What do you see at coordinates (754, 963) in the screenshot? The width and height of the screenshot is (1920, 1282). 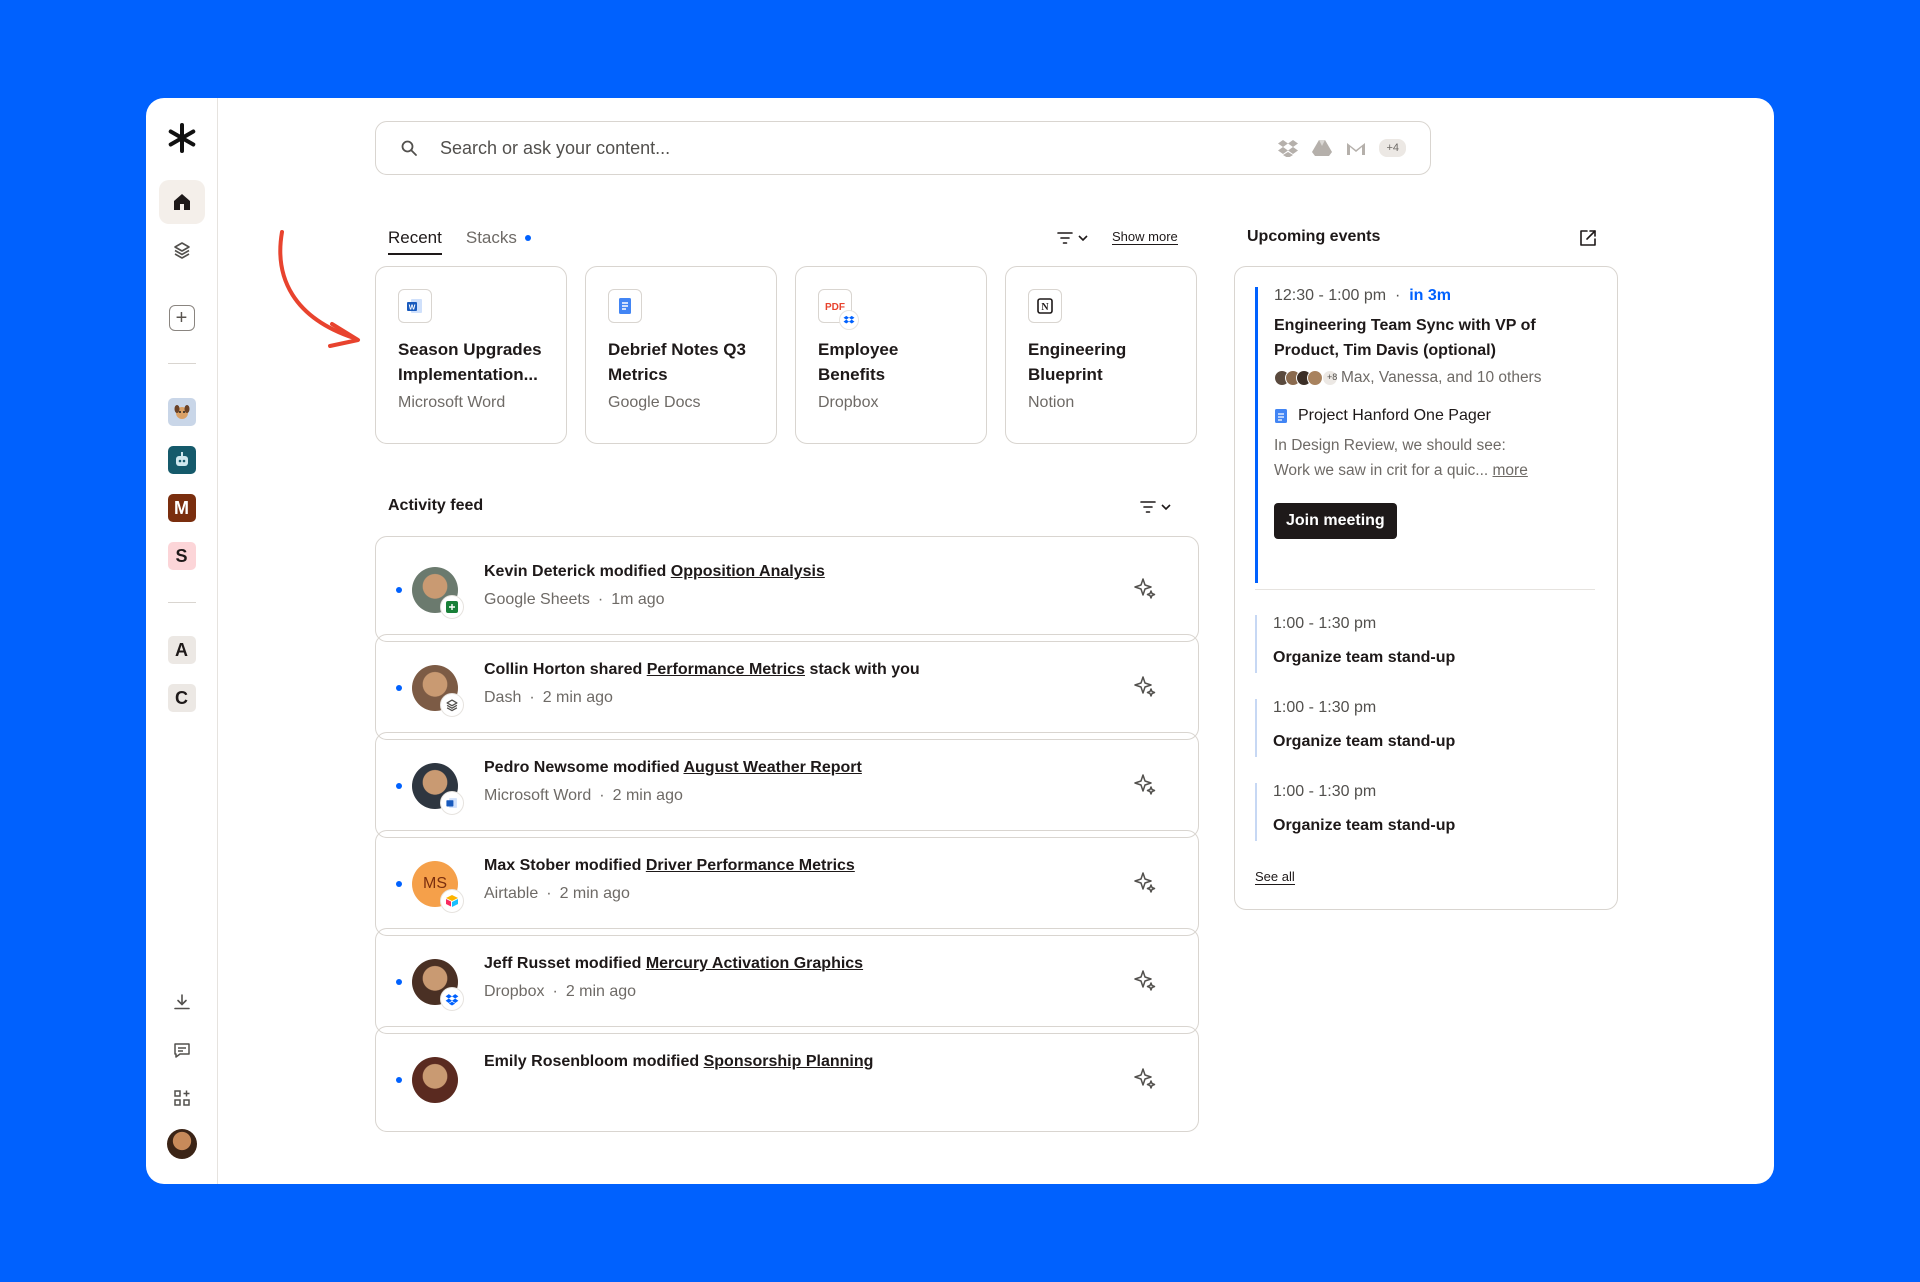 I see `activity-doc-link: Mercury Activation Graphics` at bounding box center [754, 963].